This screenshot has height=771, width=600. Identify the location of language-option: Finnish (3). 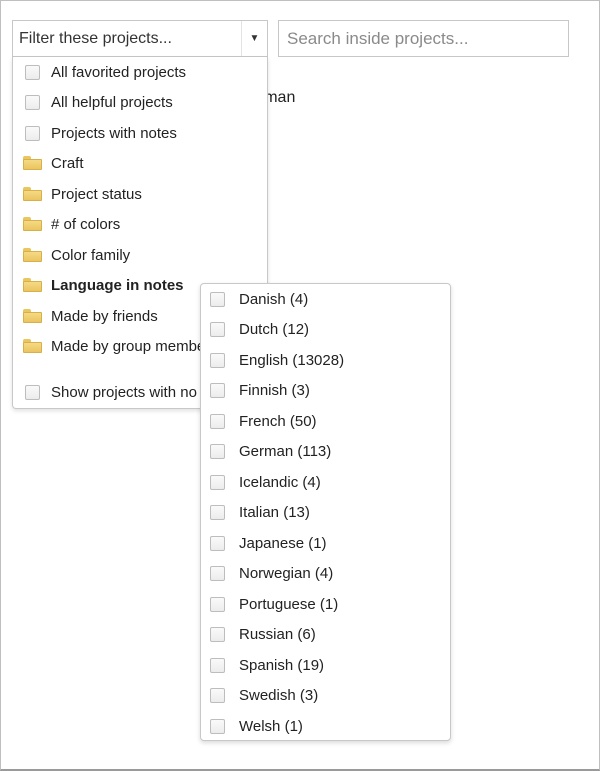
(325, 390).